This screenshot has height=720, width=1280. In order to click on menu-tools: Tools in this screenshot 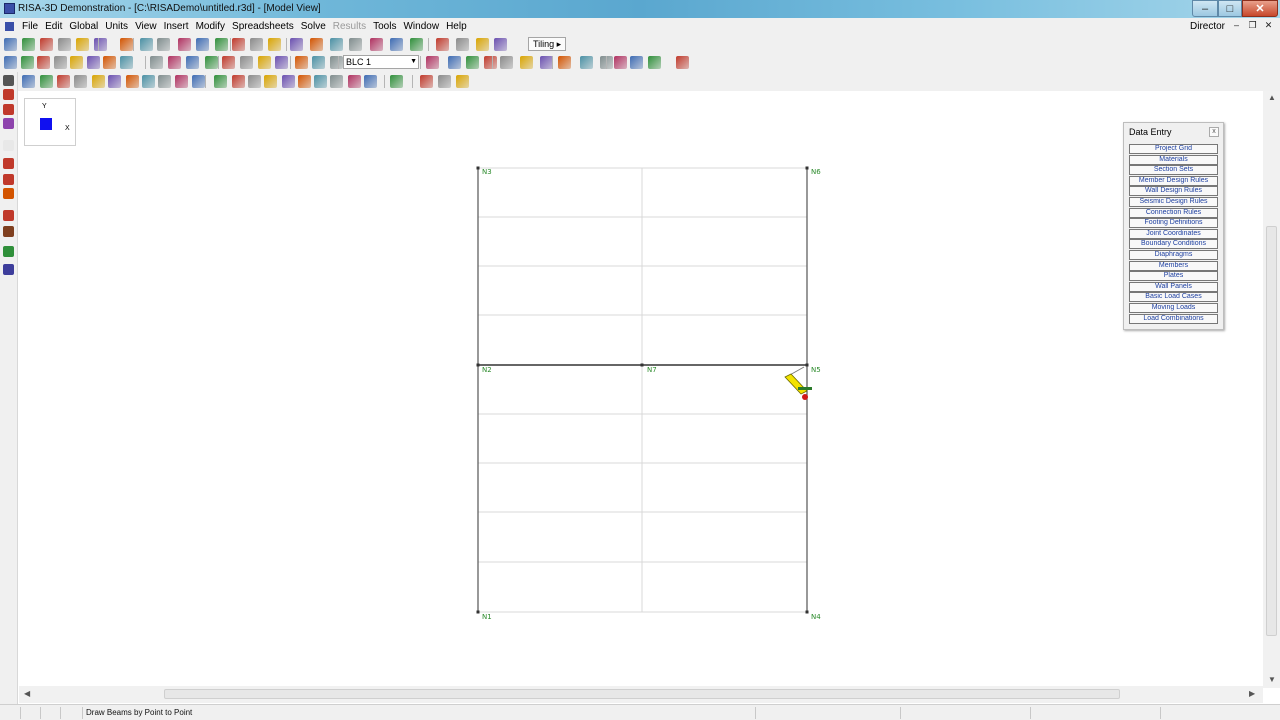, I will do `click(384, 26)`.